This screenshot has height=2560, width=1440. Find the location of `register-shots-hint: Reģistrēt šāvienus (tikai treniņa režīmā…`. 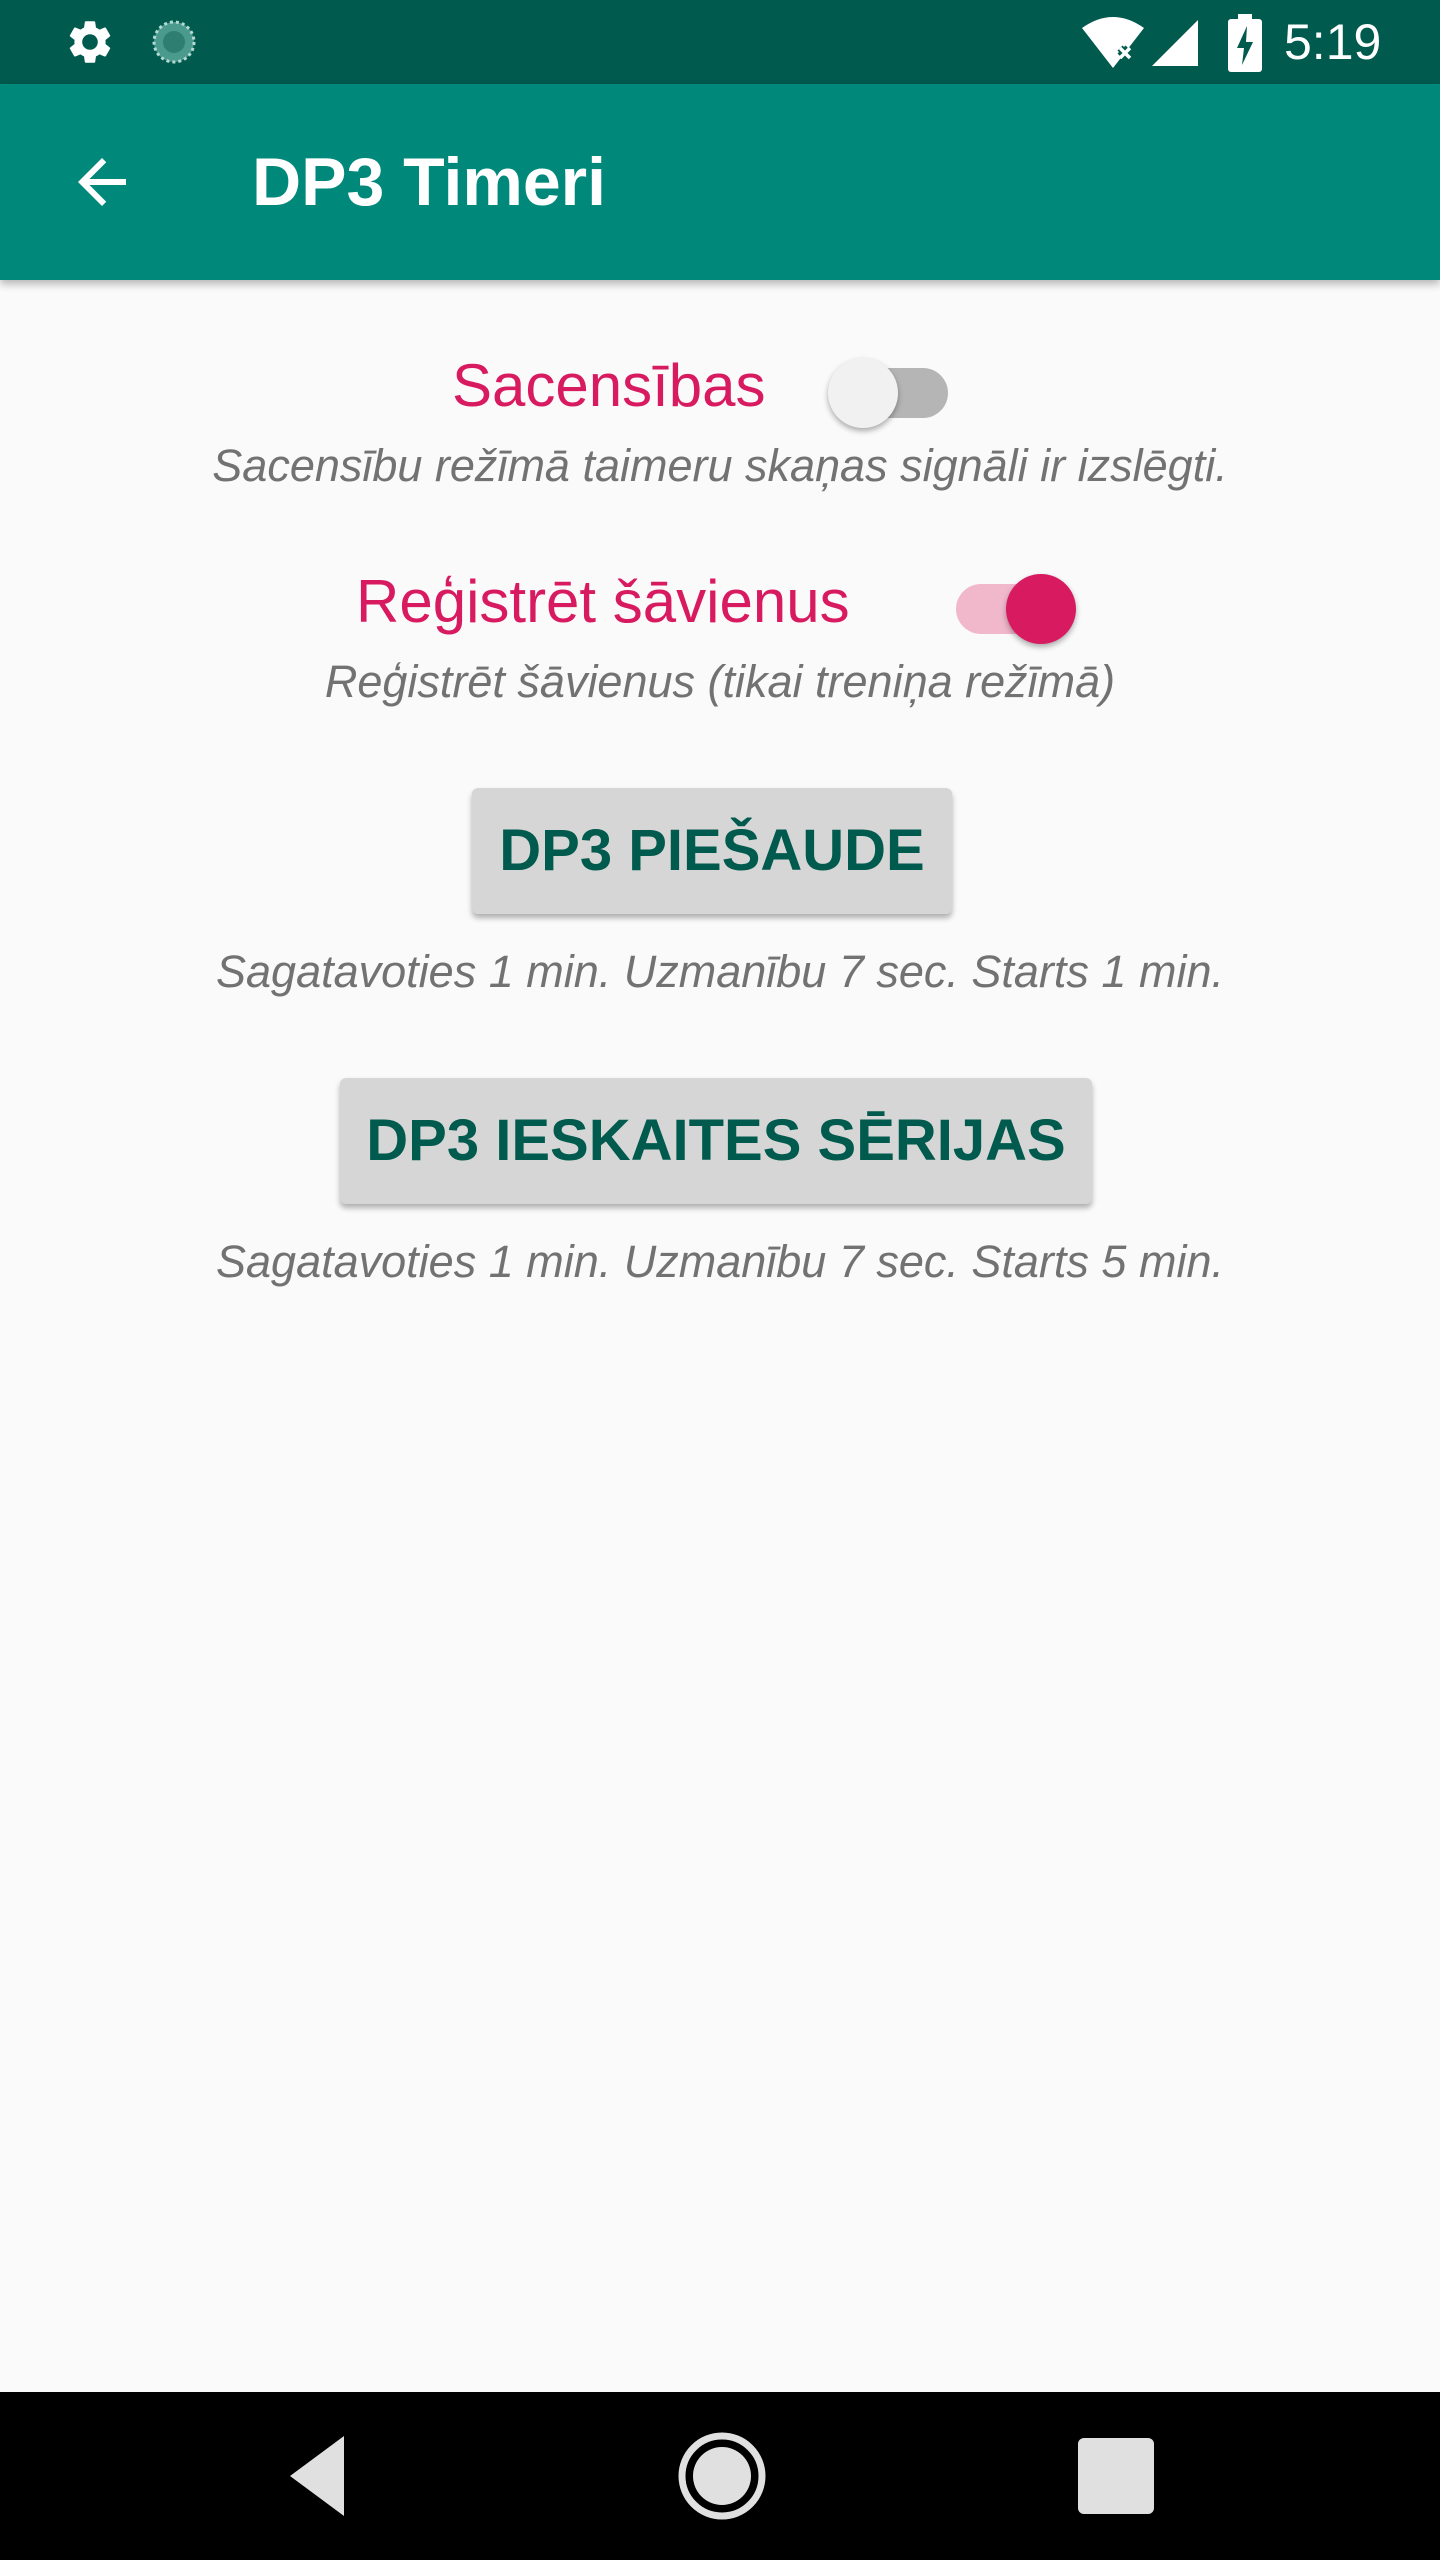

register-shots-hint: Reģistrēt šāvienus (tikai treniņa režīmā… is located at coordinates (720, 681).